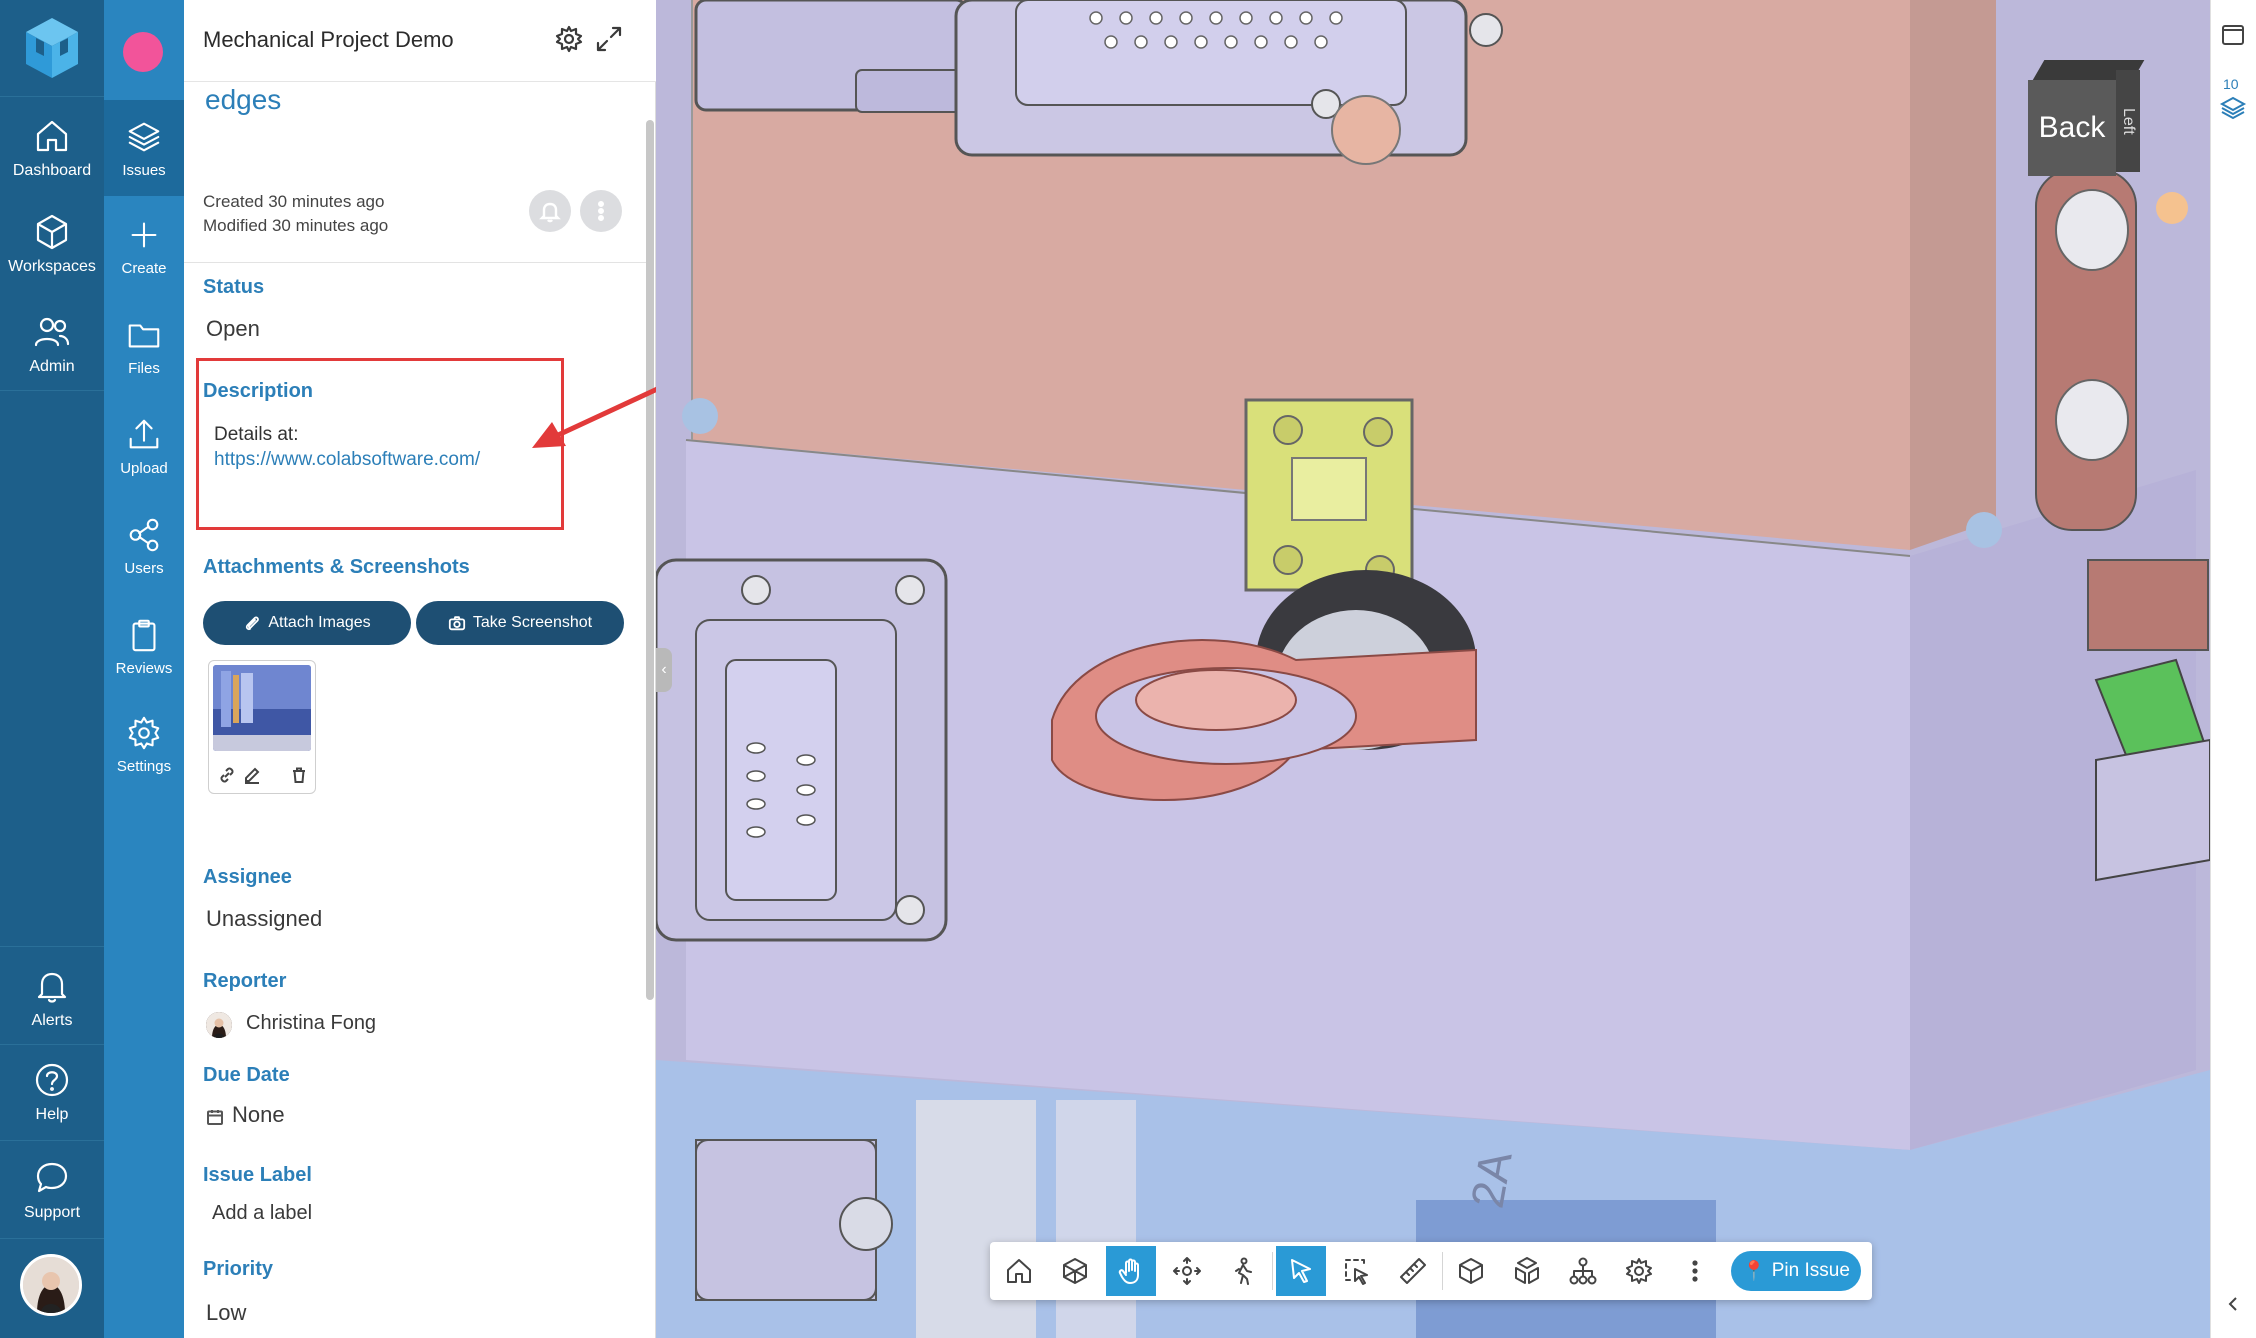 The height and width of the screenshot is (1338, 2256). What do you see at coordinates (52, 987) in the screenshot?
I see `bell-icon` at bounding box center [52, 987].